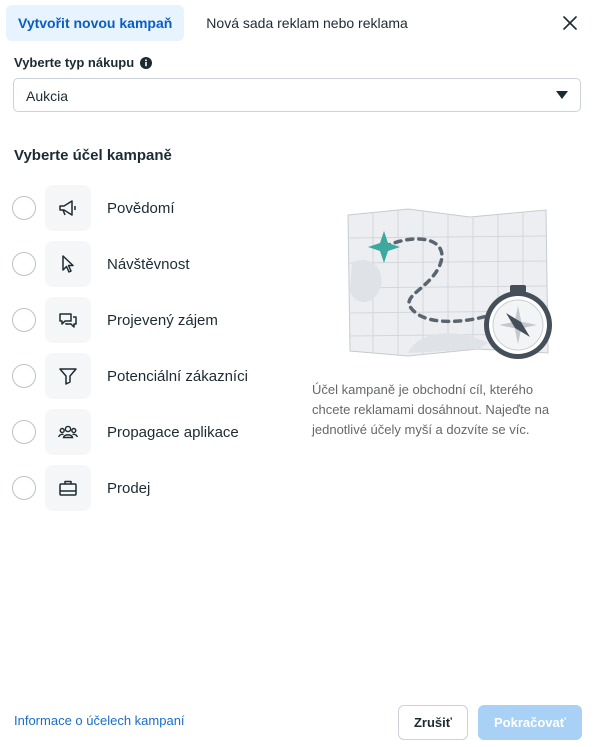 This screenshot has width=595, height=747. What do you see at coordinates (148, 264) in the screenshot?
I see `objective-label: Návštěvnost` at bounding box center [148, 264].